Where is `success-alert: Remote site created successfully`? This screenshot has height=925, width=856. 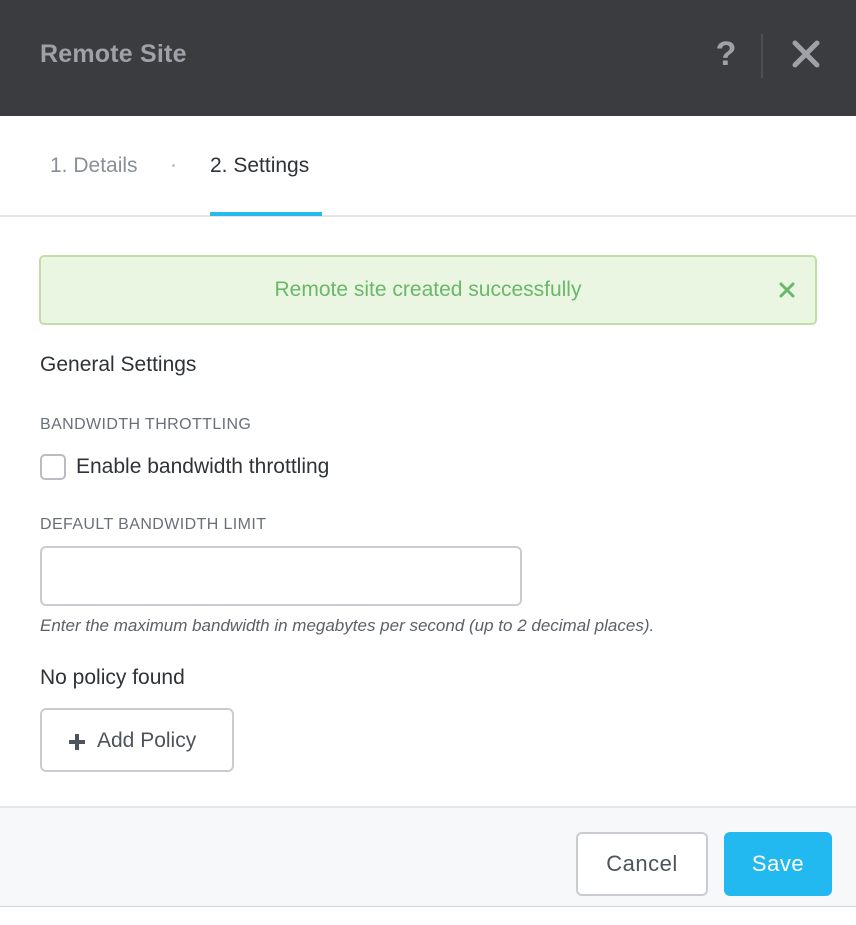 success-alert: Remote site created successfully is located at coordinates (428, 290).